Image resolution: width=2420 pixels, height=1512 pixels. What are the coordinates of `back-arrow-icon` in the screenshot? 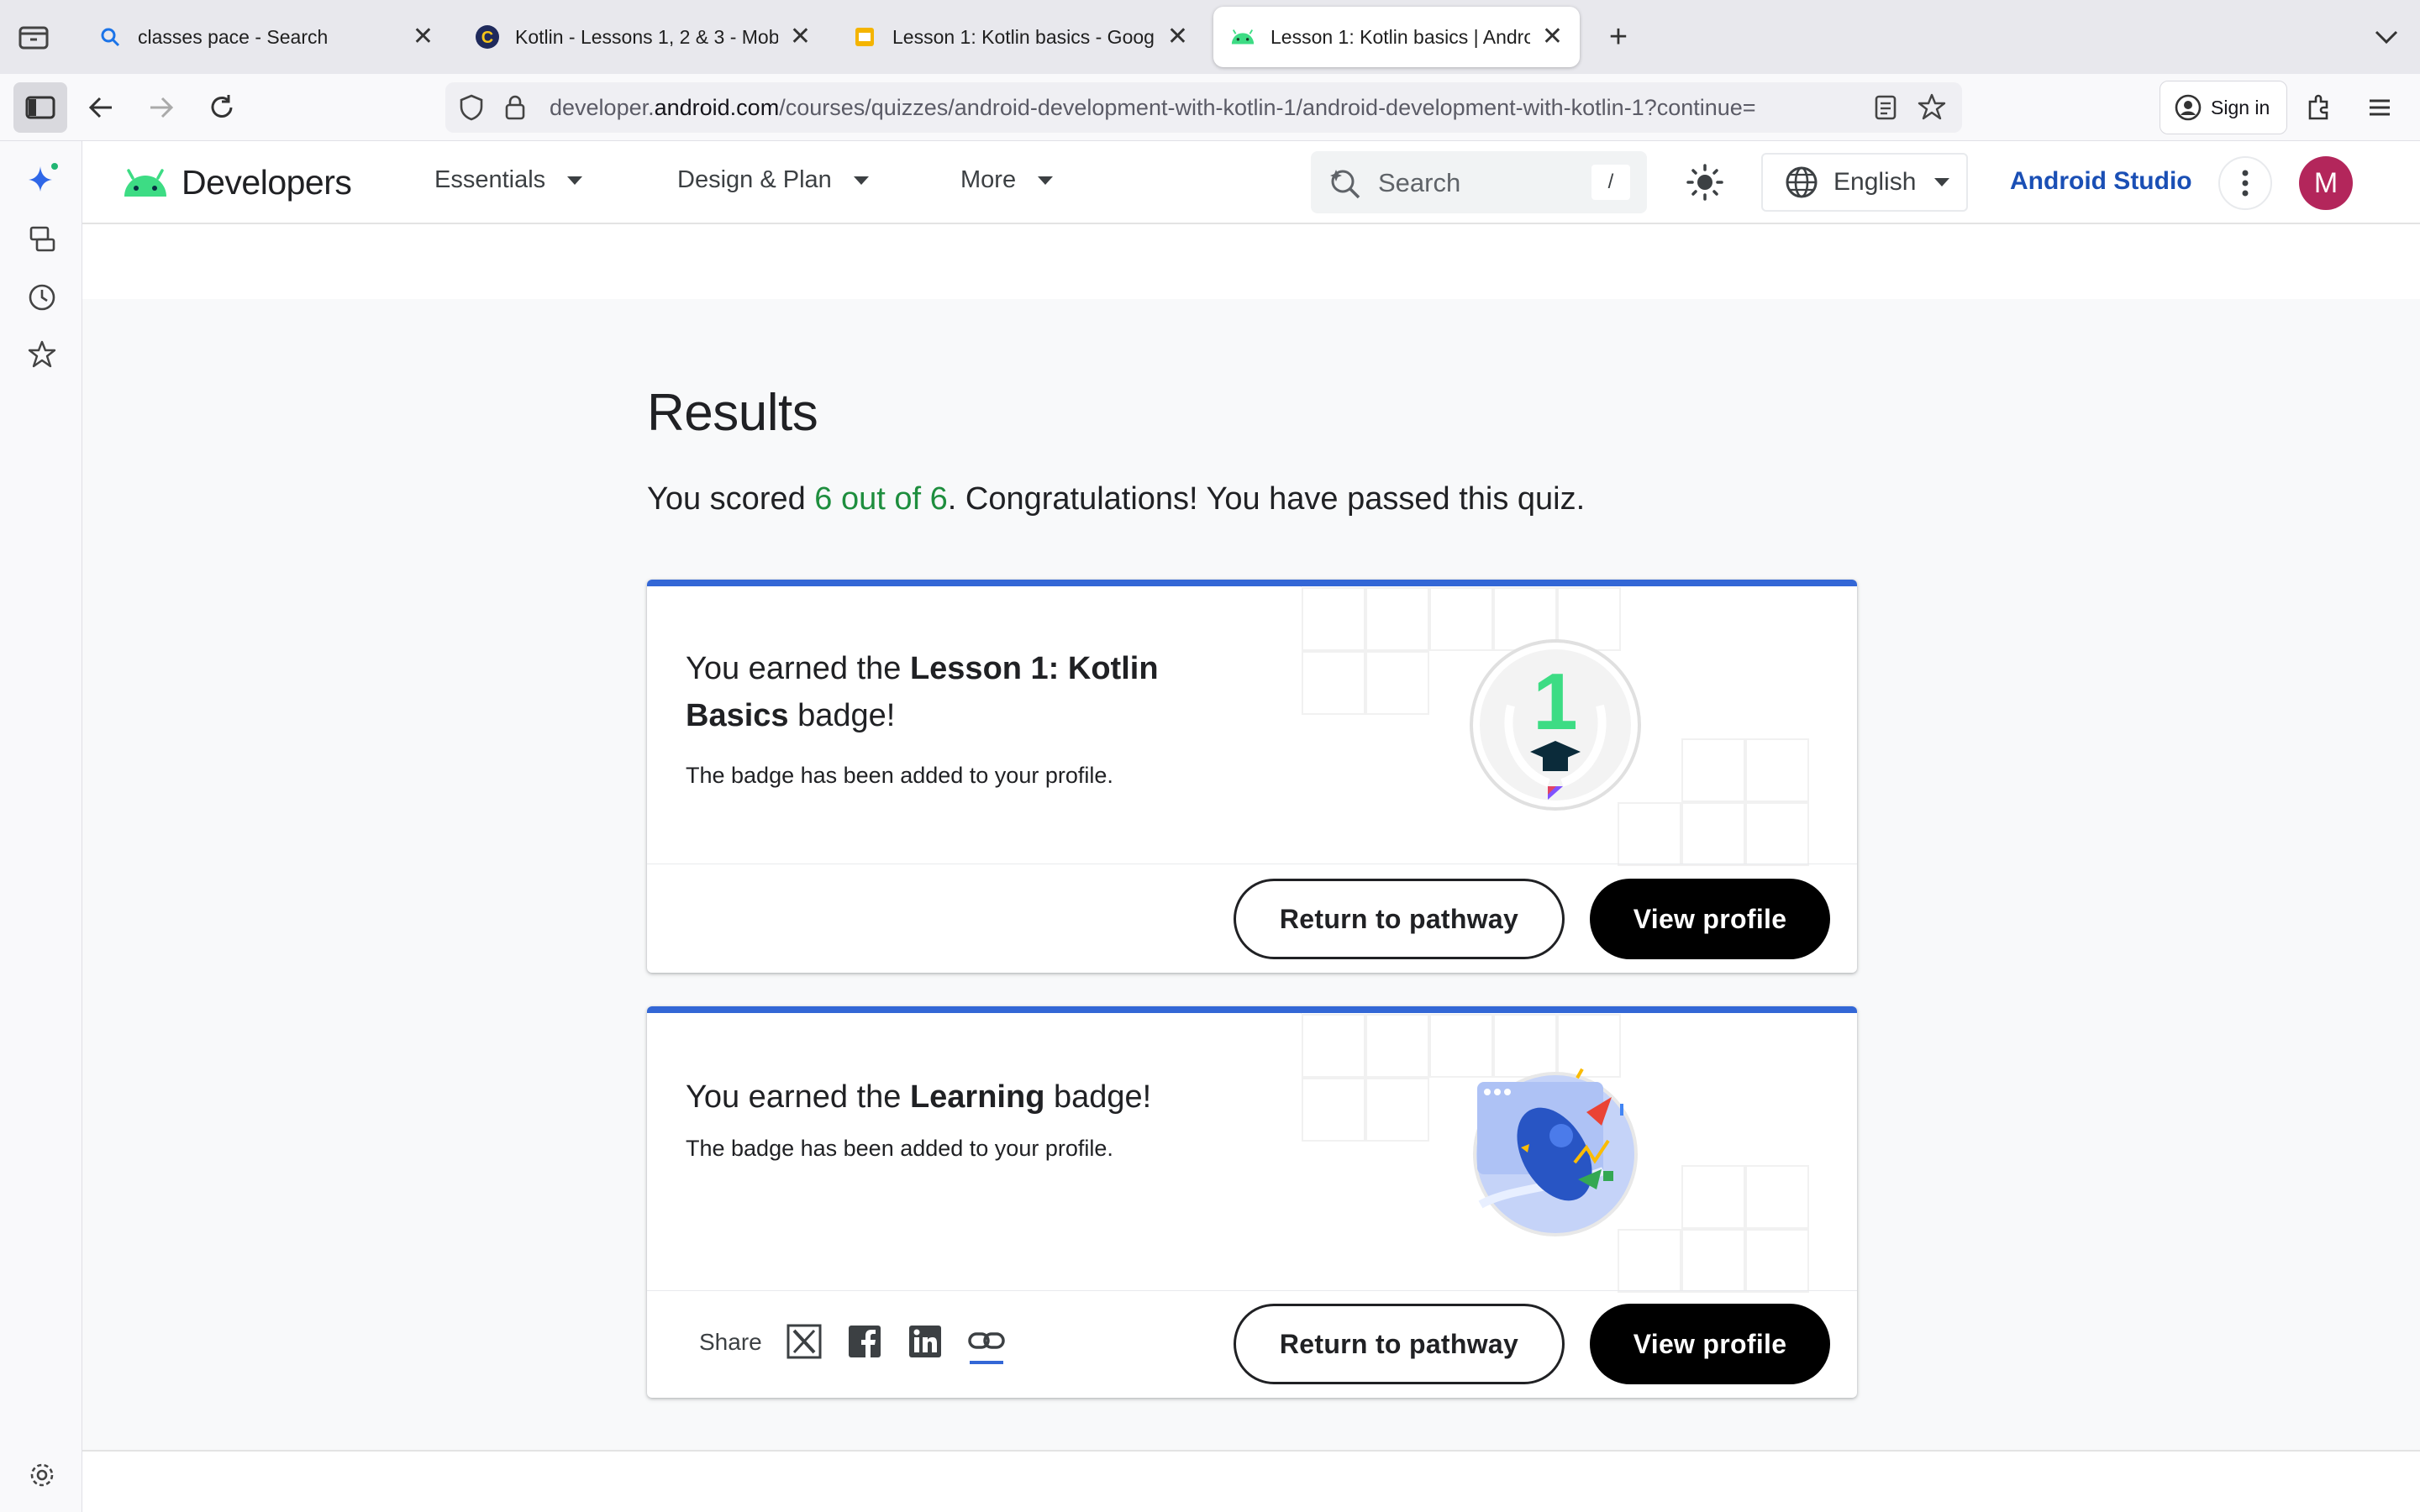 It's located at (101, 107).